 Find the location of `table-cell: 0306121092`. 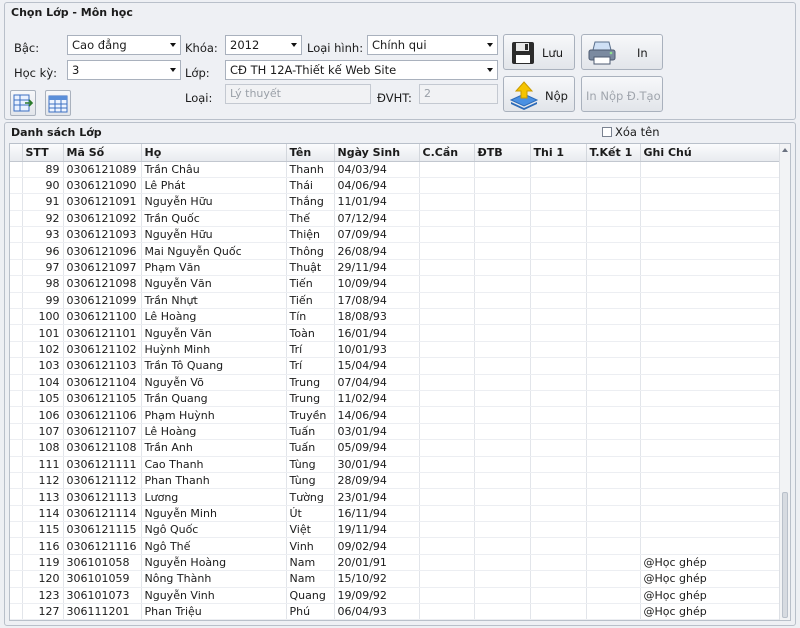

table-cell: 0306121092 is located at coordinates (102, 219).